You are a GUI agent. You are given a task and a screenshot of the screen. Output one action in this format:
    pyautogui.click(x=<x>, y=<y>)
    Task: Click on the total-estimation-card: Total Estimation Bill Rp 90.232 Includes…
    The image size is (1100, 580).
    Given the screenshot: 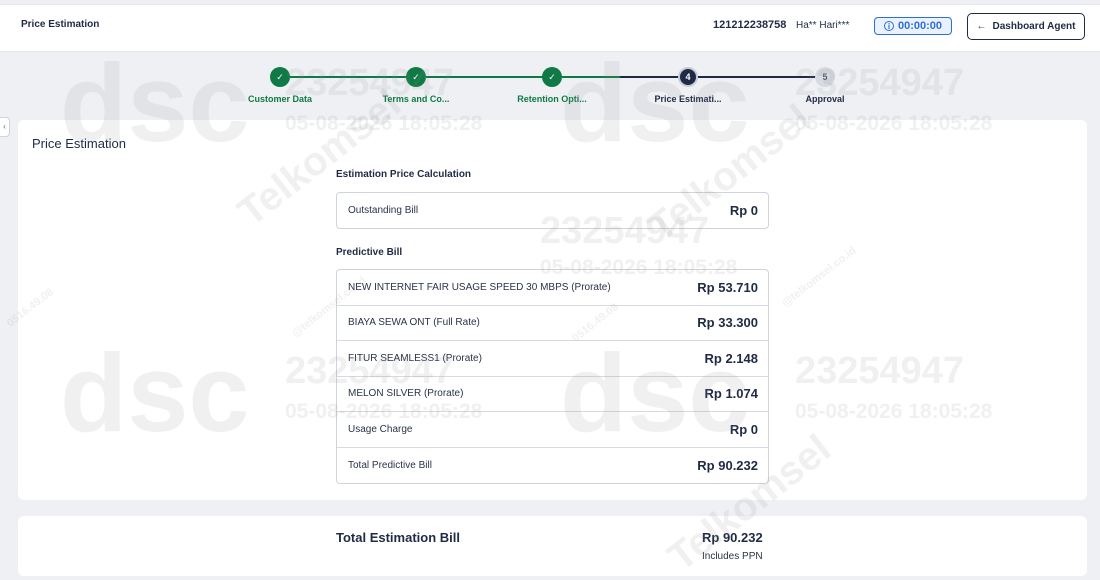 What is the action you would take?
    pyautogui.click(x=552, y=546)
    